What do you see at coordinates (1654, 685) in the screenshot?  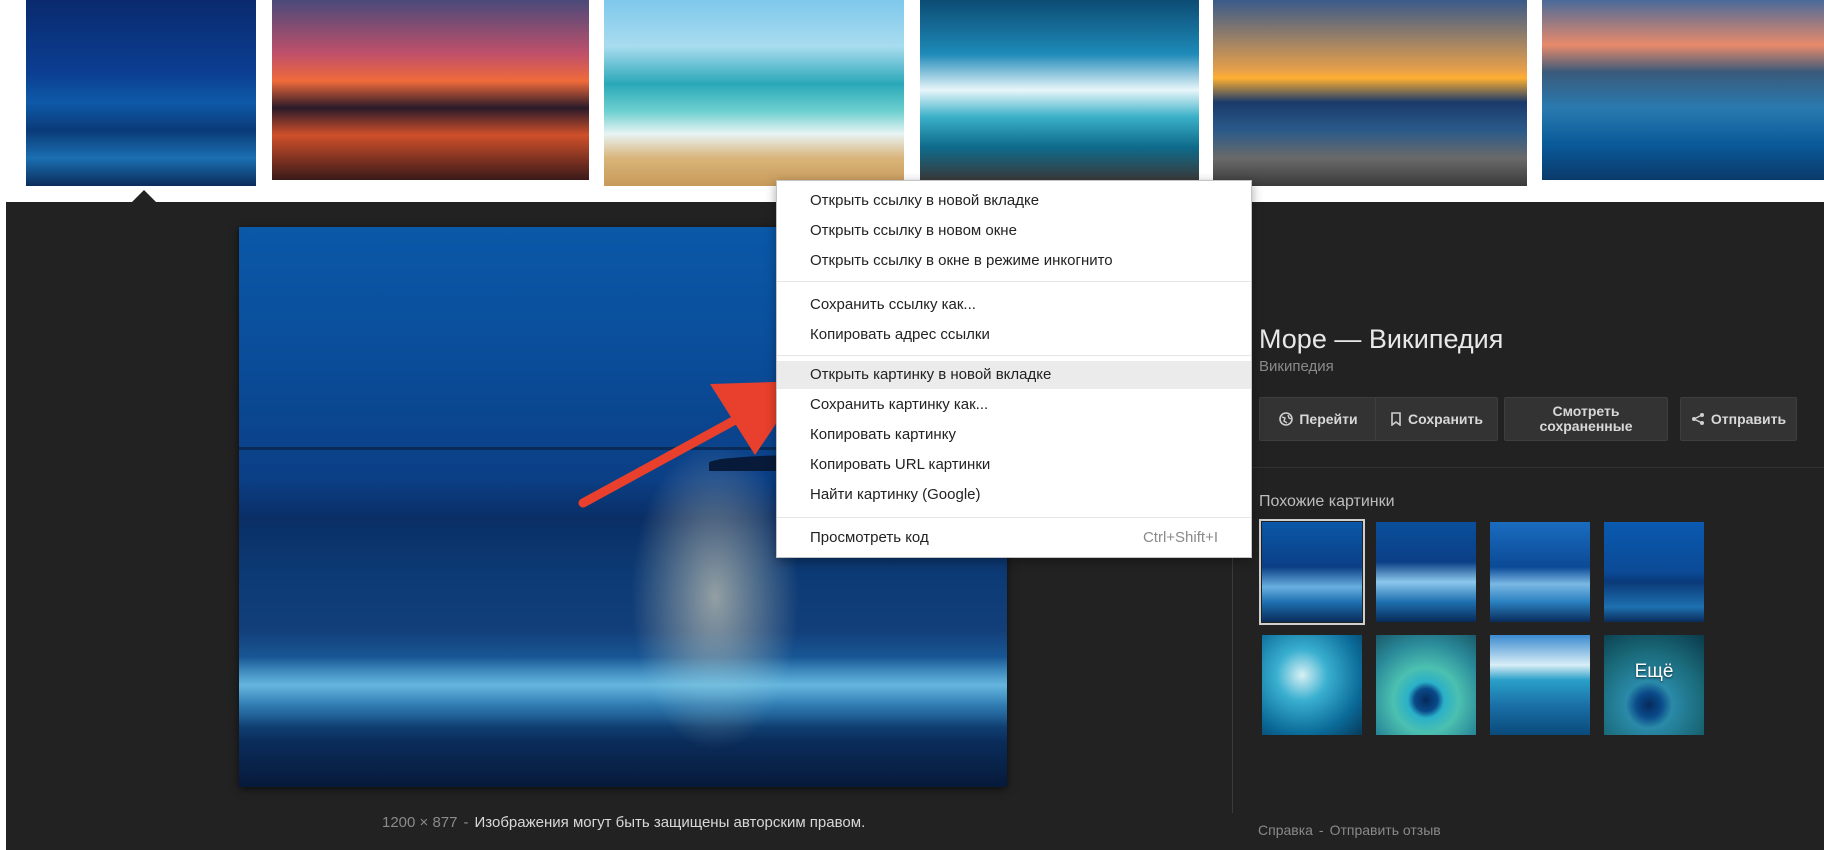 I see `more-similar-images-button: Ещё` at bounding box center [1654, 685].